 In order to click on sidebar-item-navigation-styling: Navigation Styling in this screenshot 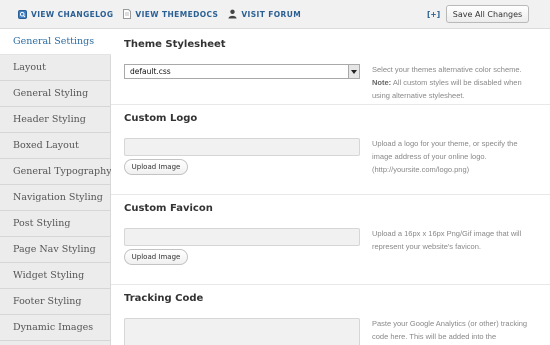, I will do `click(55, 198)`.